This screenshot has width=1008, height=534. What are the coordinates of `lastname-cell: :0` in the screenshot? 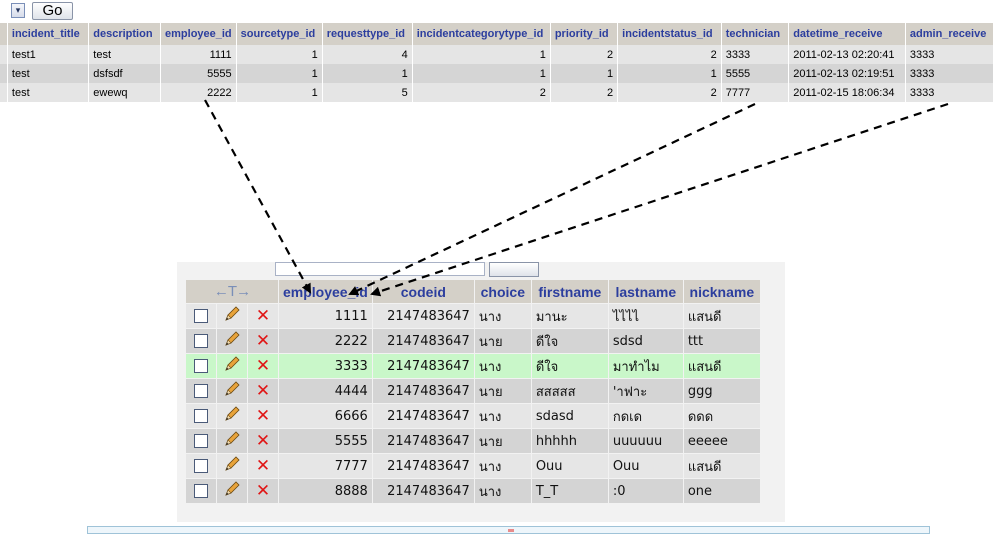 It's located at (645, 491).